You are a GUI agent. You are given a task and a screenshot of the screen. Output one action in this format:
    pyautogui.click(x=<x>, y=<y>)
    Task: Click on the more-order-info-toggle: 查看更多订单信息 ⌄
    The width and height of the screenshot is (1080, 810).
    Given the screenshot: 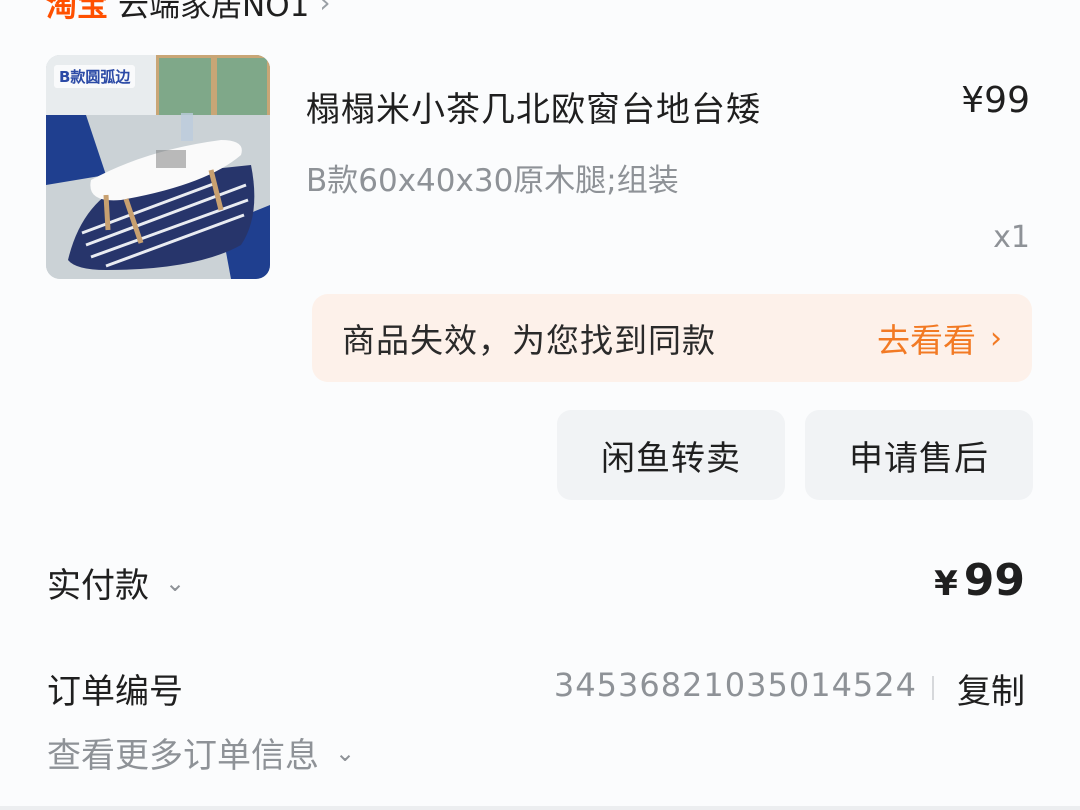 What is the action you would take?
    pyautogui.click(x=201, y=752)
    